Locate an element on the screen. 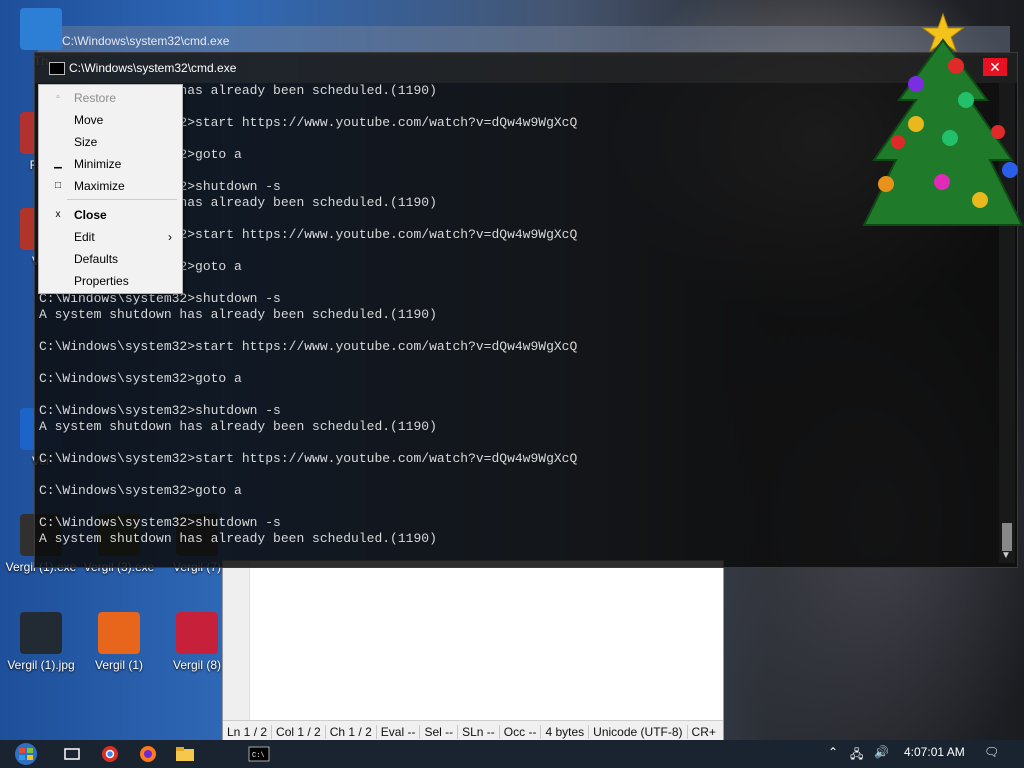 The image size is (1024, 768). desktop-icon-label: Vergil (1) is located at coordinates (119, 665).